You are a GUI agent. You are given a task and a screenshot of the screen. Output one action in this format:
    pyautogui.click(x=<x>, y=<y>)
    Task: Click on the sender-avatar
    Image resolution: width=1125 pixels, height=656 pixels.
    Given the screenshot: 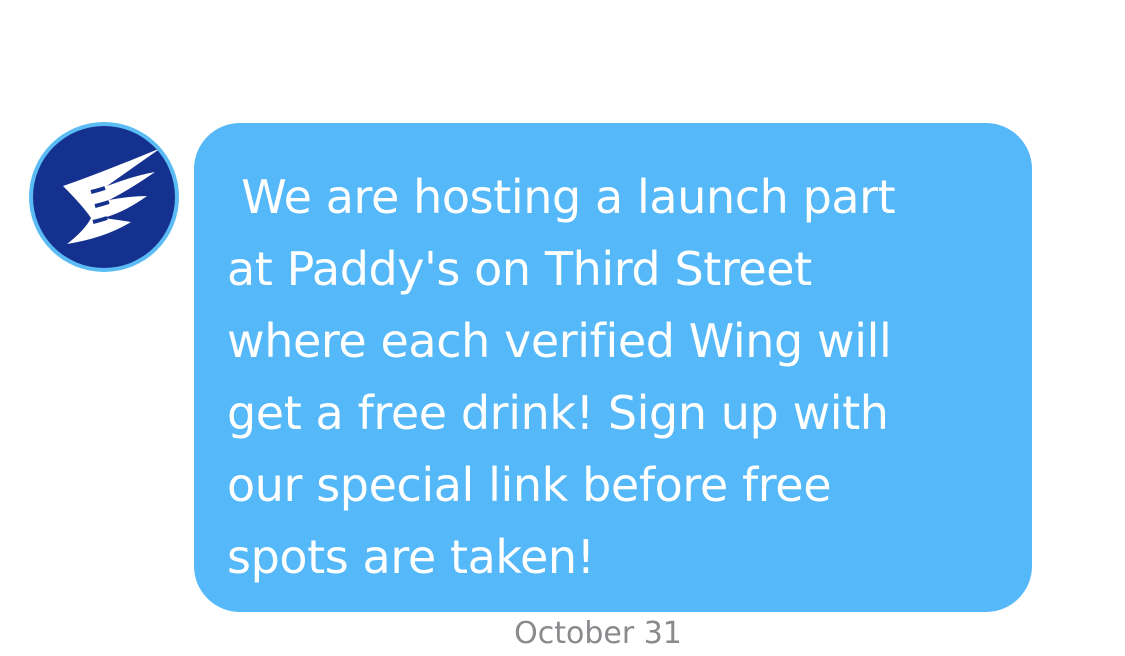 What is the action you would take?
    pyautogui.click(x=104, y=197)
    